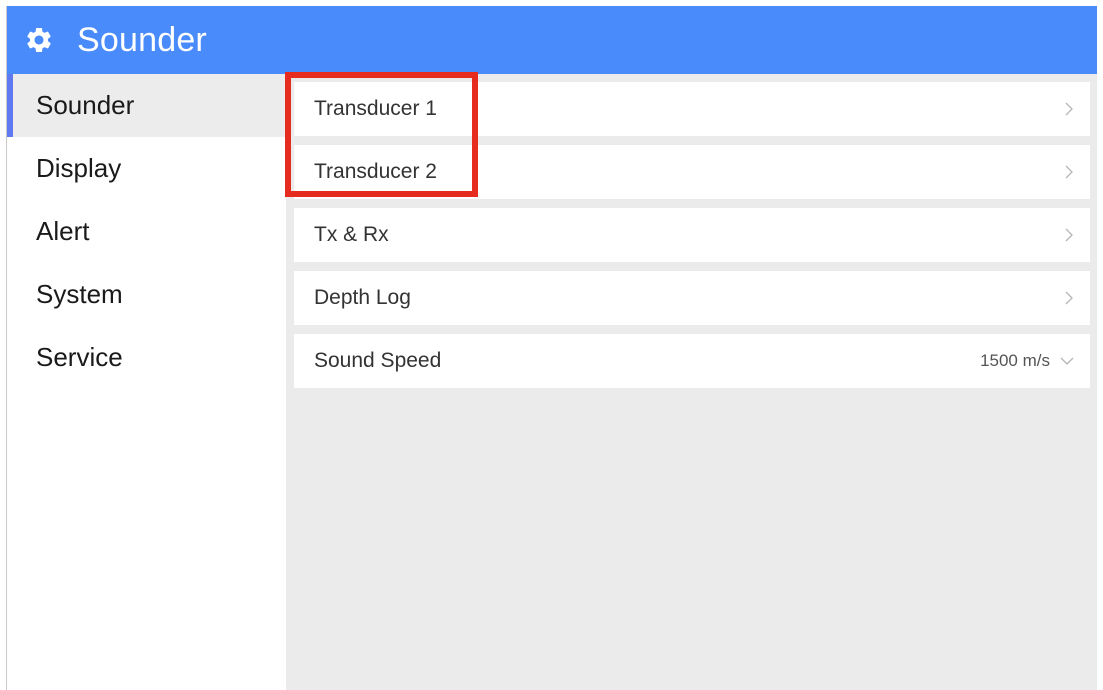 This screenshot has height=690, width=1103. What do you see at coordinates (362, 297) in the screenshot?
I see `row-label: Depth Log` at bounding box center [362, 297].